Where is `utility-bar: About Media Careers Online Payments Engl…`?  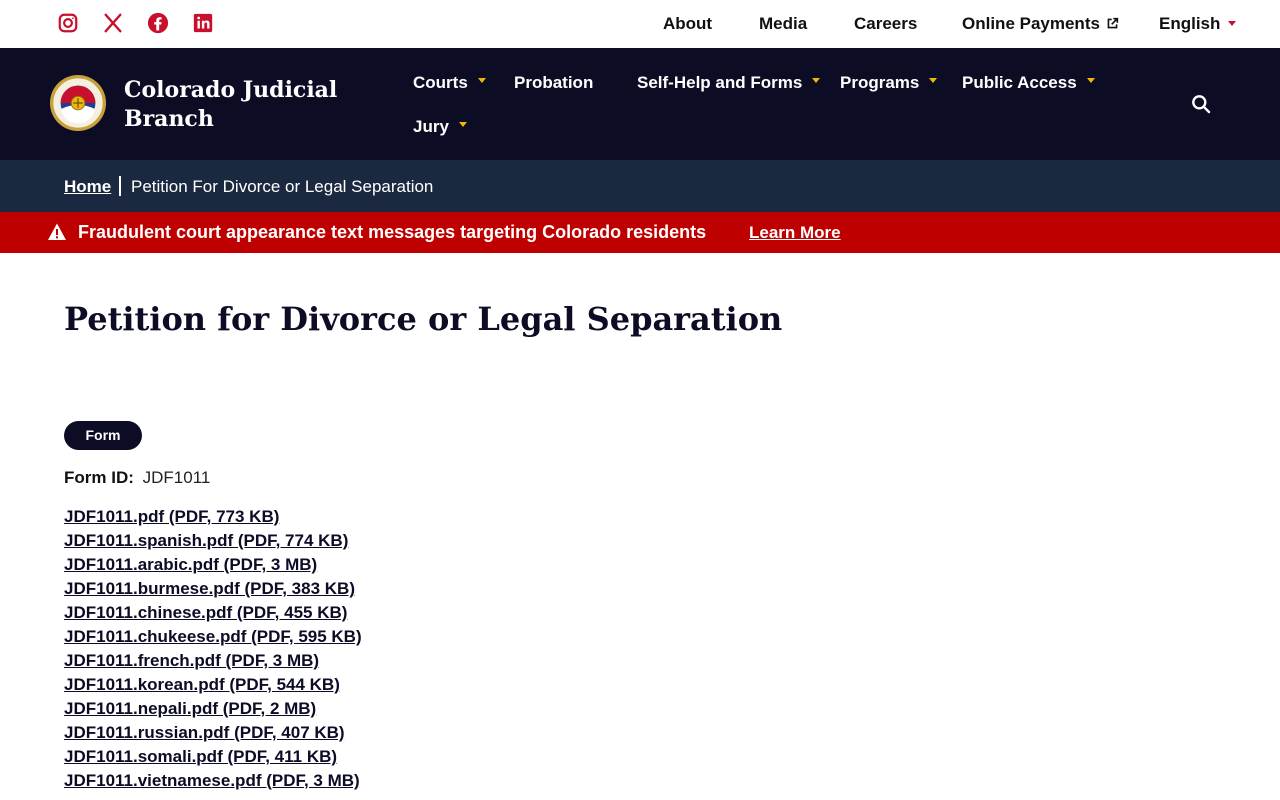 utility-bar: About Media Careers Online Payments Engl… is located at coordinates (640, 24).